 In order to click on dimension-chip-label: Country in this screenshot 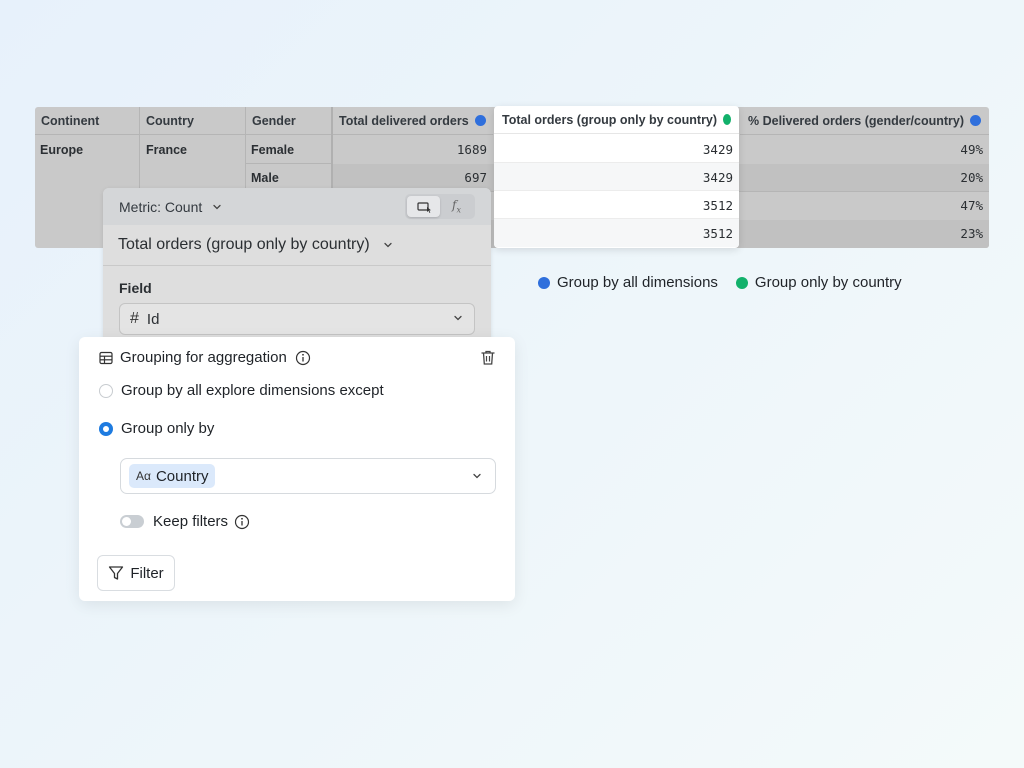, I will do `click(182, 476)`.